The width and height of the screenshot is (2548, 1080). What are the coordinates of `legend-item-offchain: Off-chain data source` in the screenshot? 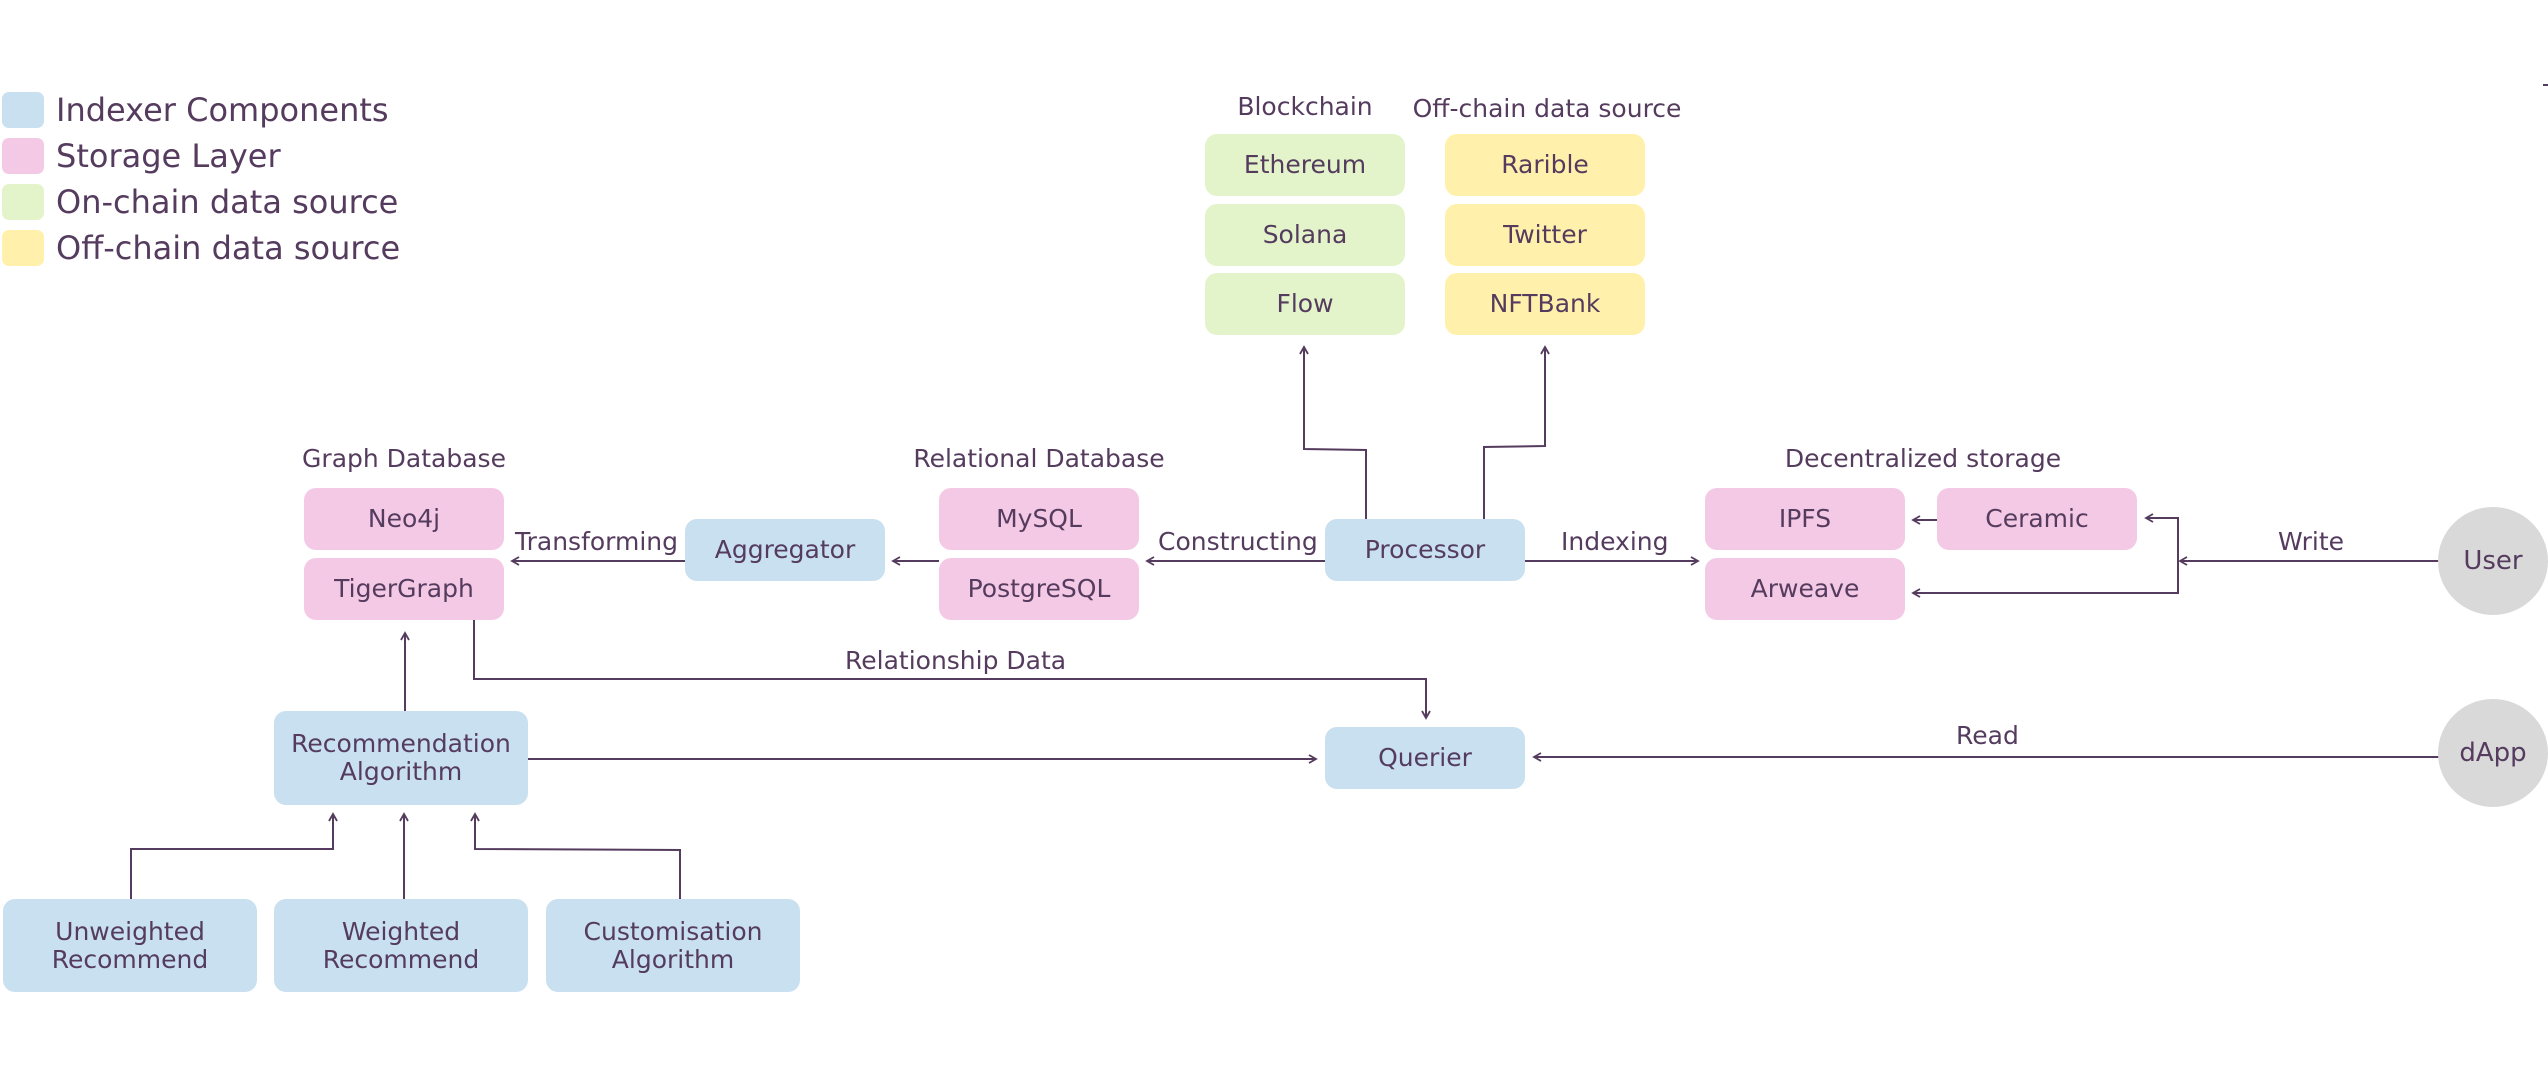 It's located at (201, 248).